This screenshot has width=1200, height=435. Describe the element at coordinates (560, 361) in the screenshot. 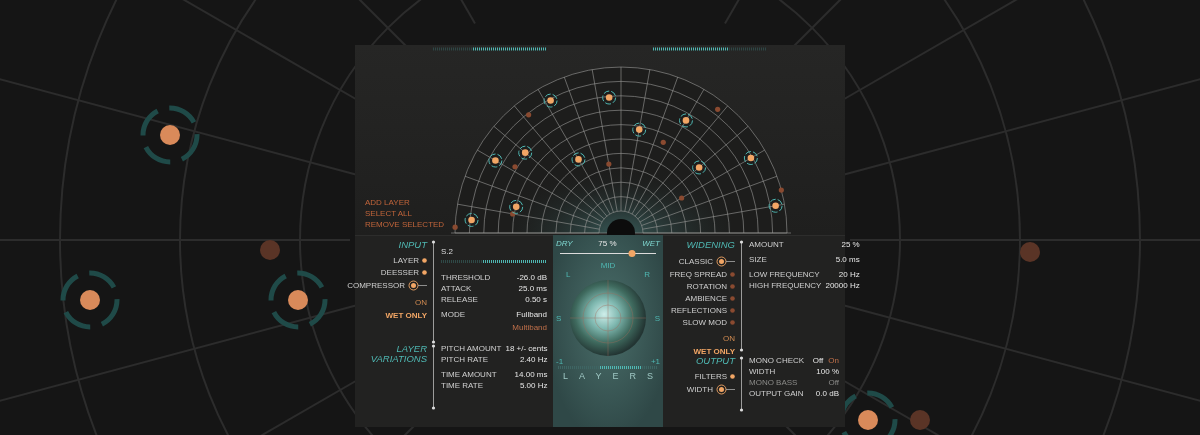

I see `scope-label: -1` at that location.